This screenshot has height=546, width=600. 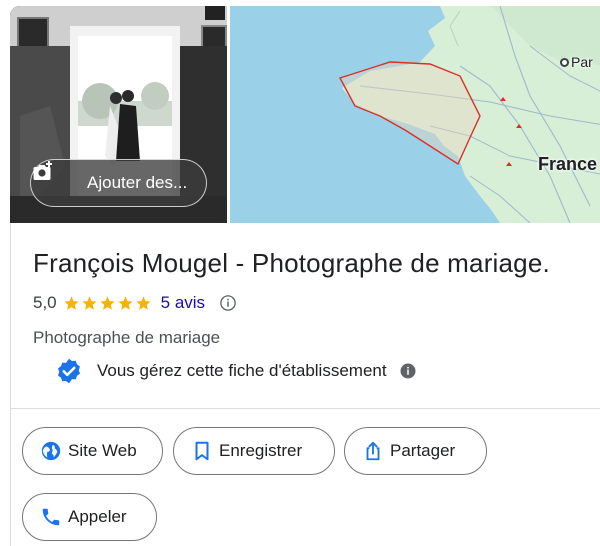 What do you see at coordinates (582, 62) in the screenshot?
I see `map-label-paris-text: Par` at bounding box center [582, 62].